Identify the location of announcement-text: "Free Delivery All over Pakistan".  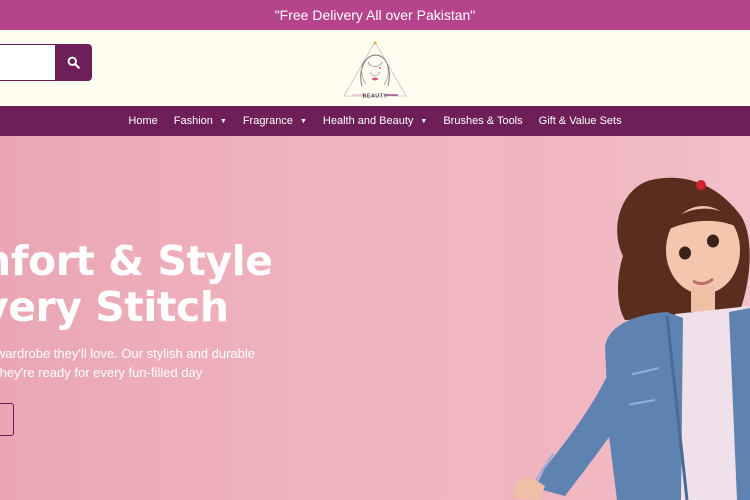
(375, 15).